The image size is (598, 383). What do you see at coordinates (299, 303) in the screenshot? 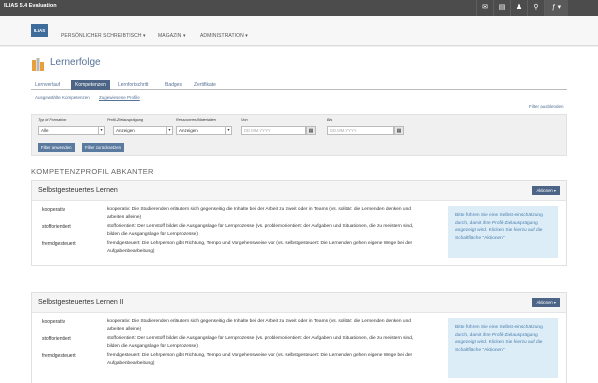
I see `panel-header: Selbstgesteuertes Lernen II Aktionen ▾` at bounding box center [299, 303].